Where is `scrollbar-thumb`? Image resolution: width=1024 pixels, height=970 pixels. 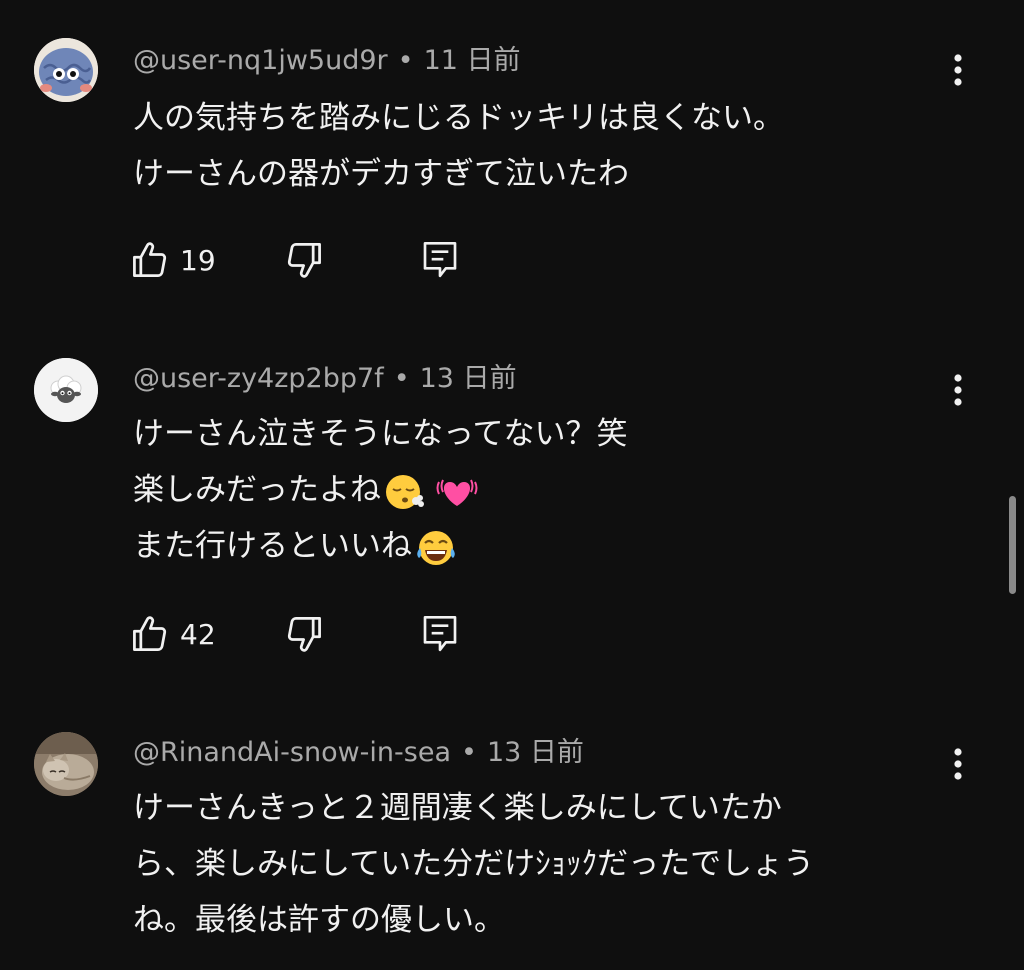
scrollbar-thumb is located at coordinates (1012, 545).